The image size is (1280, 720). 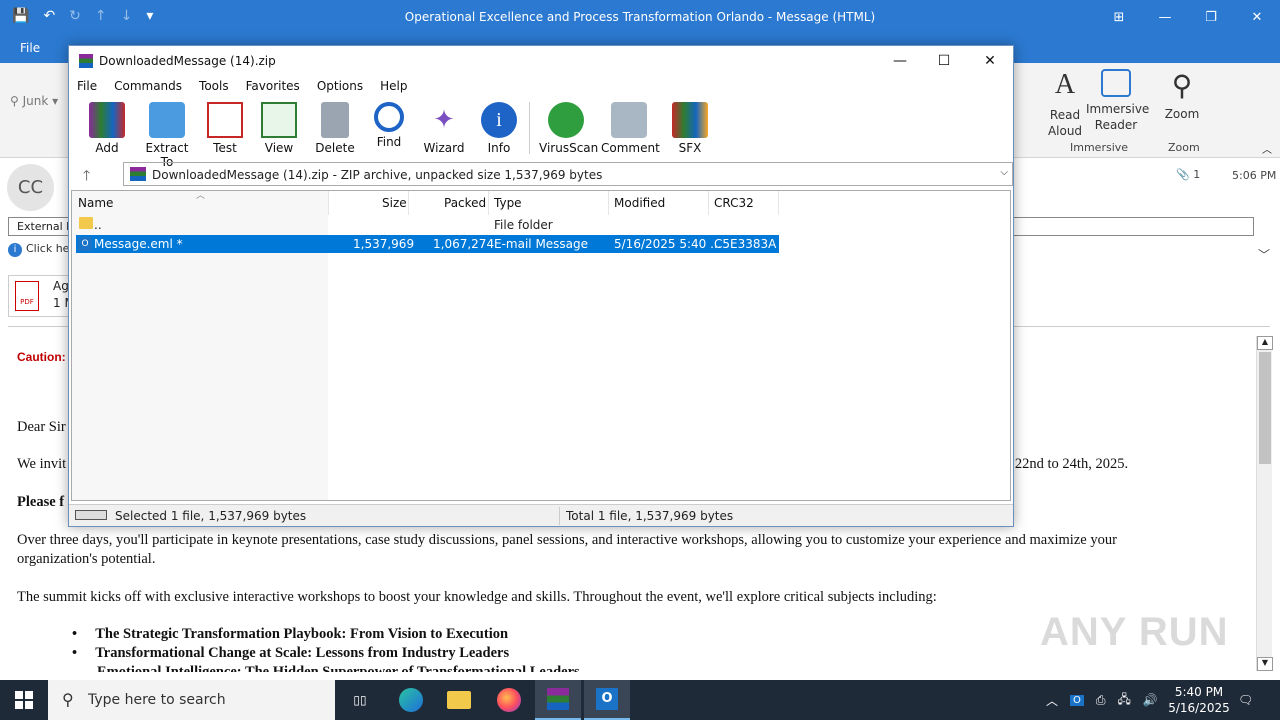 I want to click on taskbar-search: ⚲ Type here to search, so click(x=191, y=700).